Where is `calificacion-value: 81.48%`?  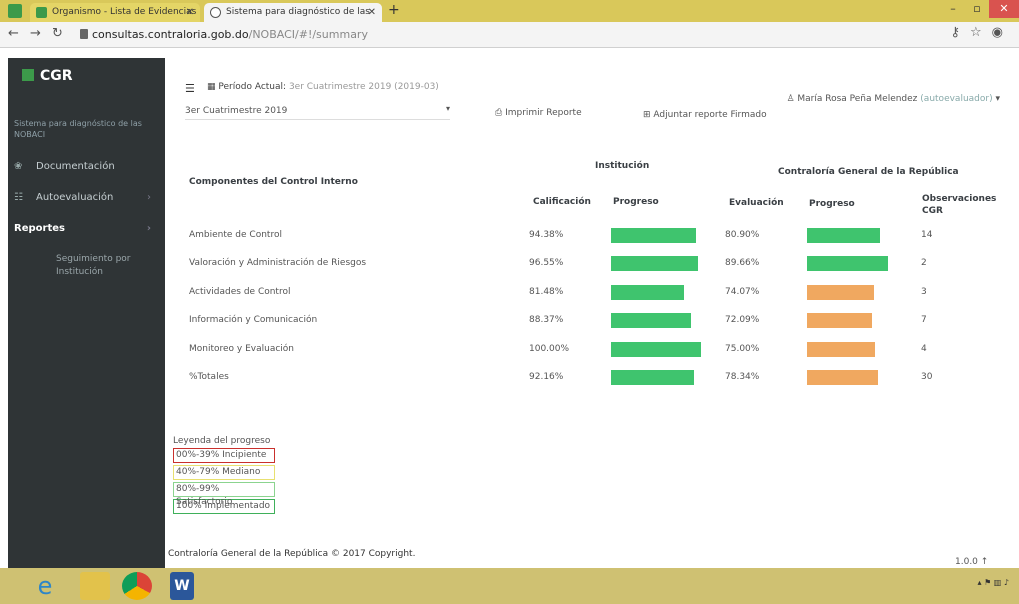
calificacion-value: 81.48% is located at coordinates (546, 292).